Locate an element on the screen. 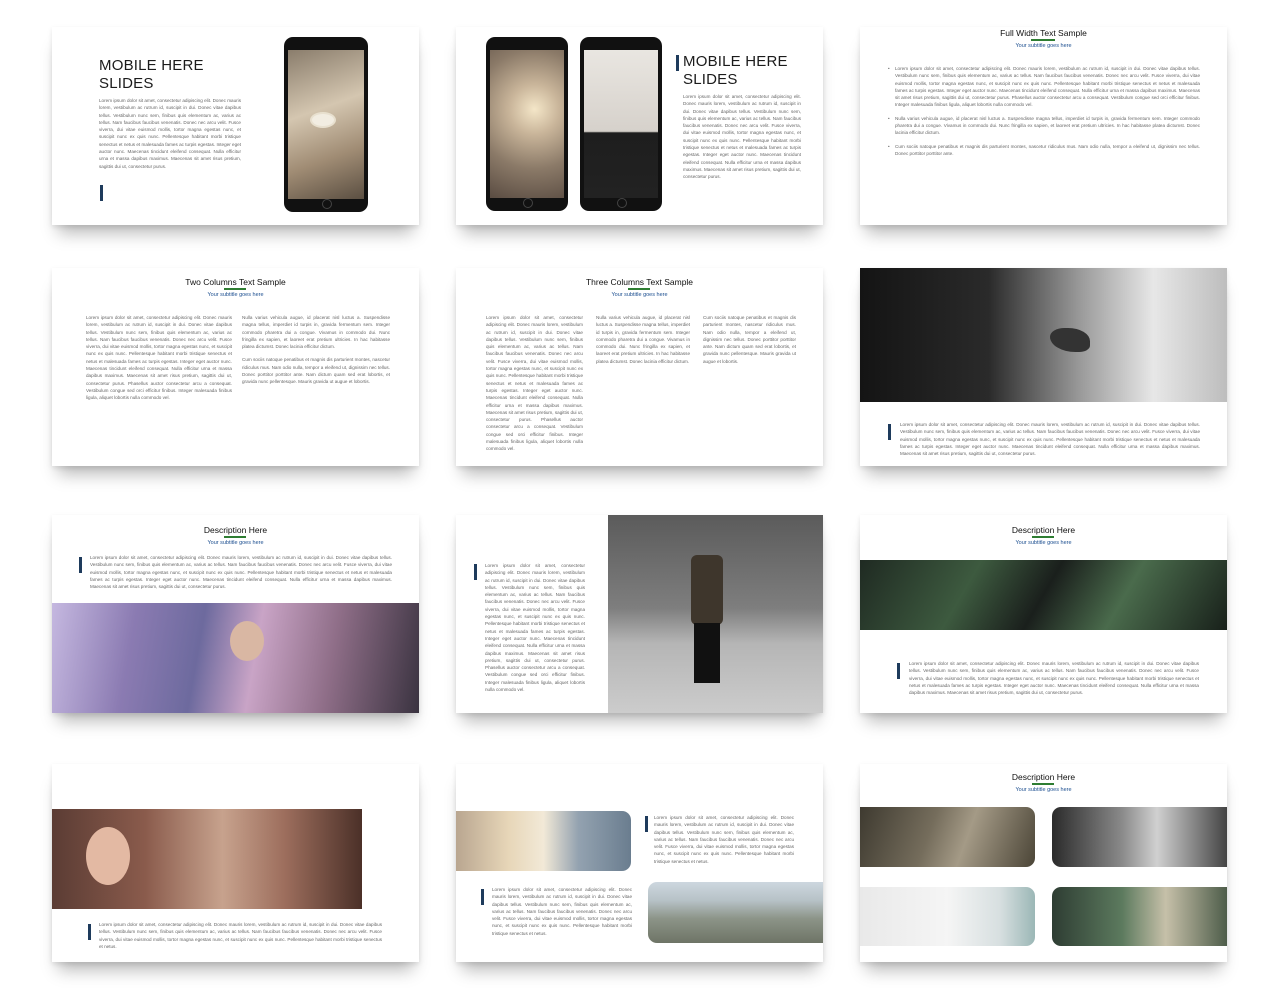  photo-kitchen-woman is located at coordinates (1139, 916).